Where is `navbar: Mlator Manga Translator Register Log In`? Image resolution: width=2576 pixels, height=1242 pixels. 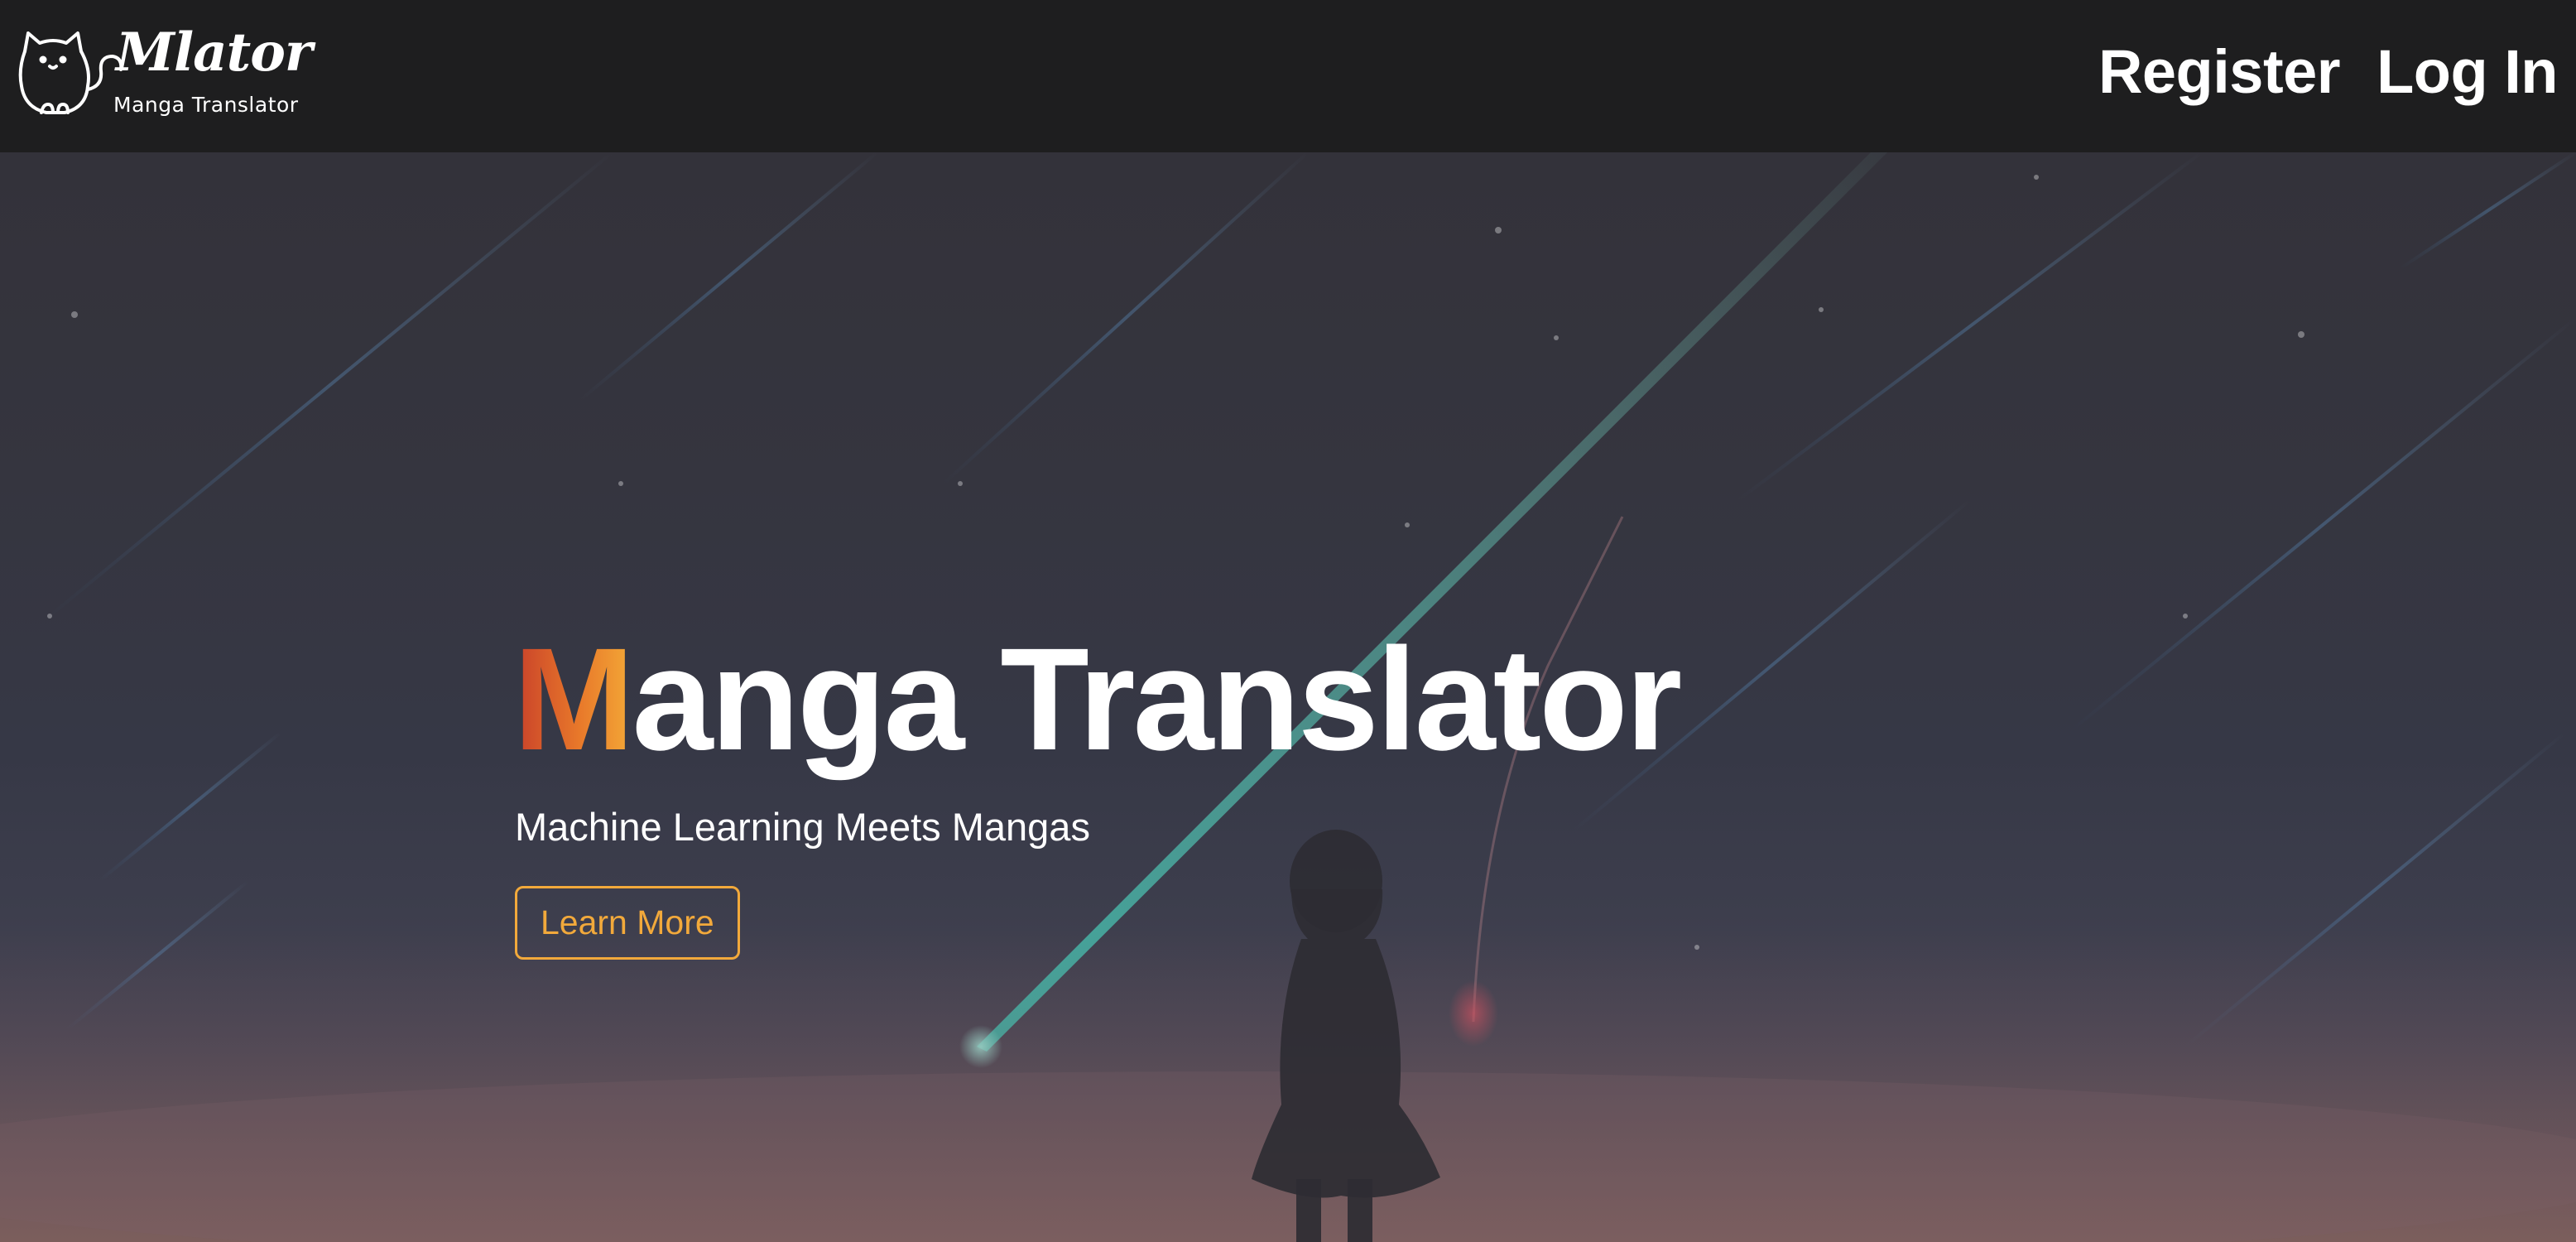
navbar: Mlator Manga Translator Register Log In is located at coordinates (1288, 76).